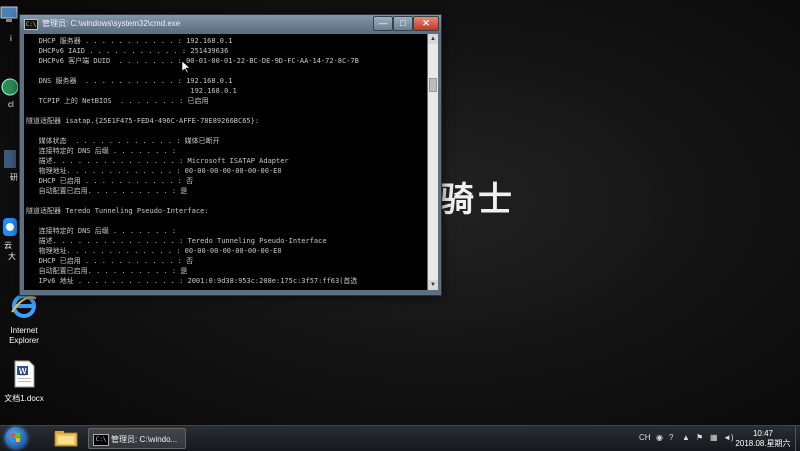 The height and width of the screenshot is (451, 800). What do you see at coordinates (686, 437) in the screenshot?
I see `tray-expand-icon: ▲` at bounding box center [686, 437].